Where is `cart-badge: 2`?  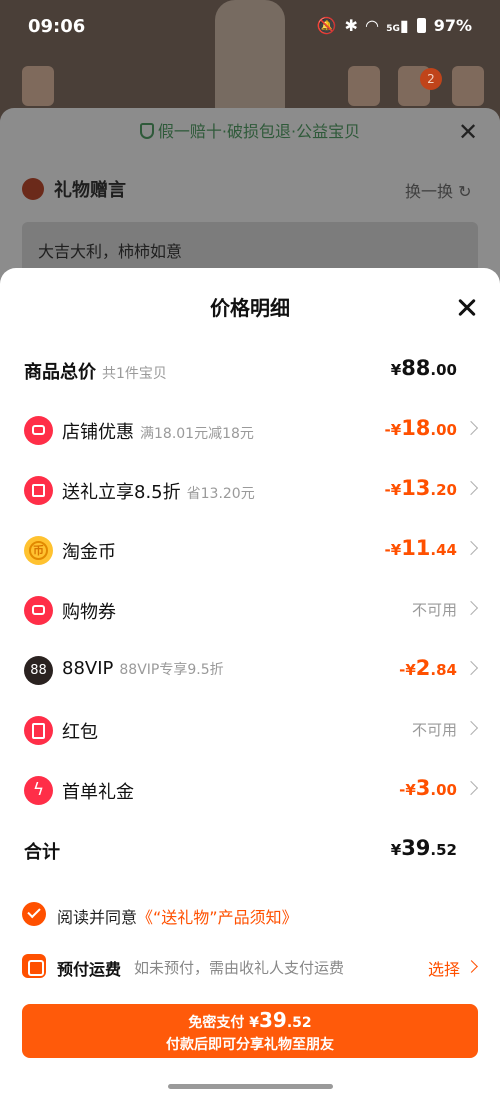
cart-badge: 2 is located at coordinates (431, 79).